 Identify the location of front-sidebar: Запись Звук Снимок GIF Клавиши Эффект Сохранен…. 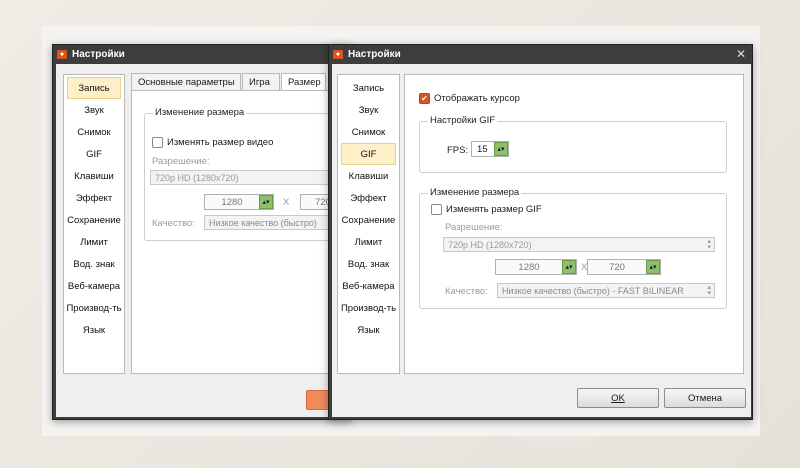
(368, 224).